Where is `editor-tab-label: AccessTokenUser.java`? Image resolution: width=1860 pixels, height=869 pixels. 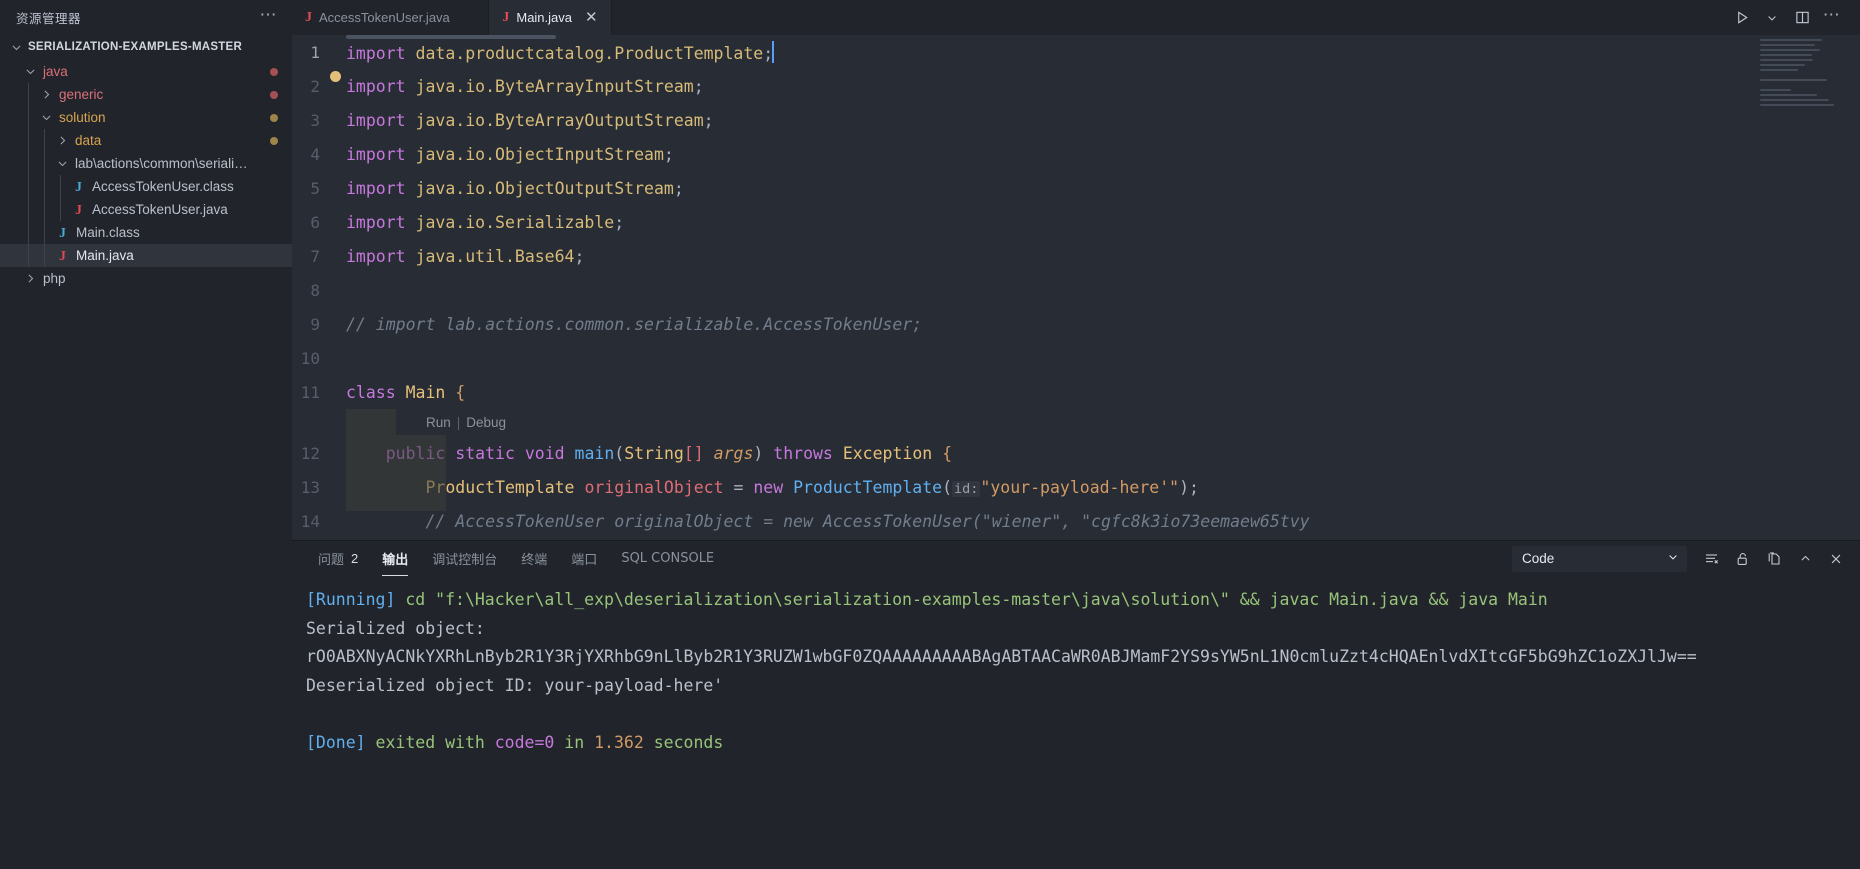 editor-tab-label: AccessTokenUser.java is located at coordinates (384, 17).